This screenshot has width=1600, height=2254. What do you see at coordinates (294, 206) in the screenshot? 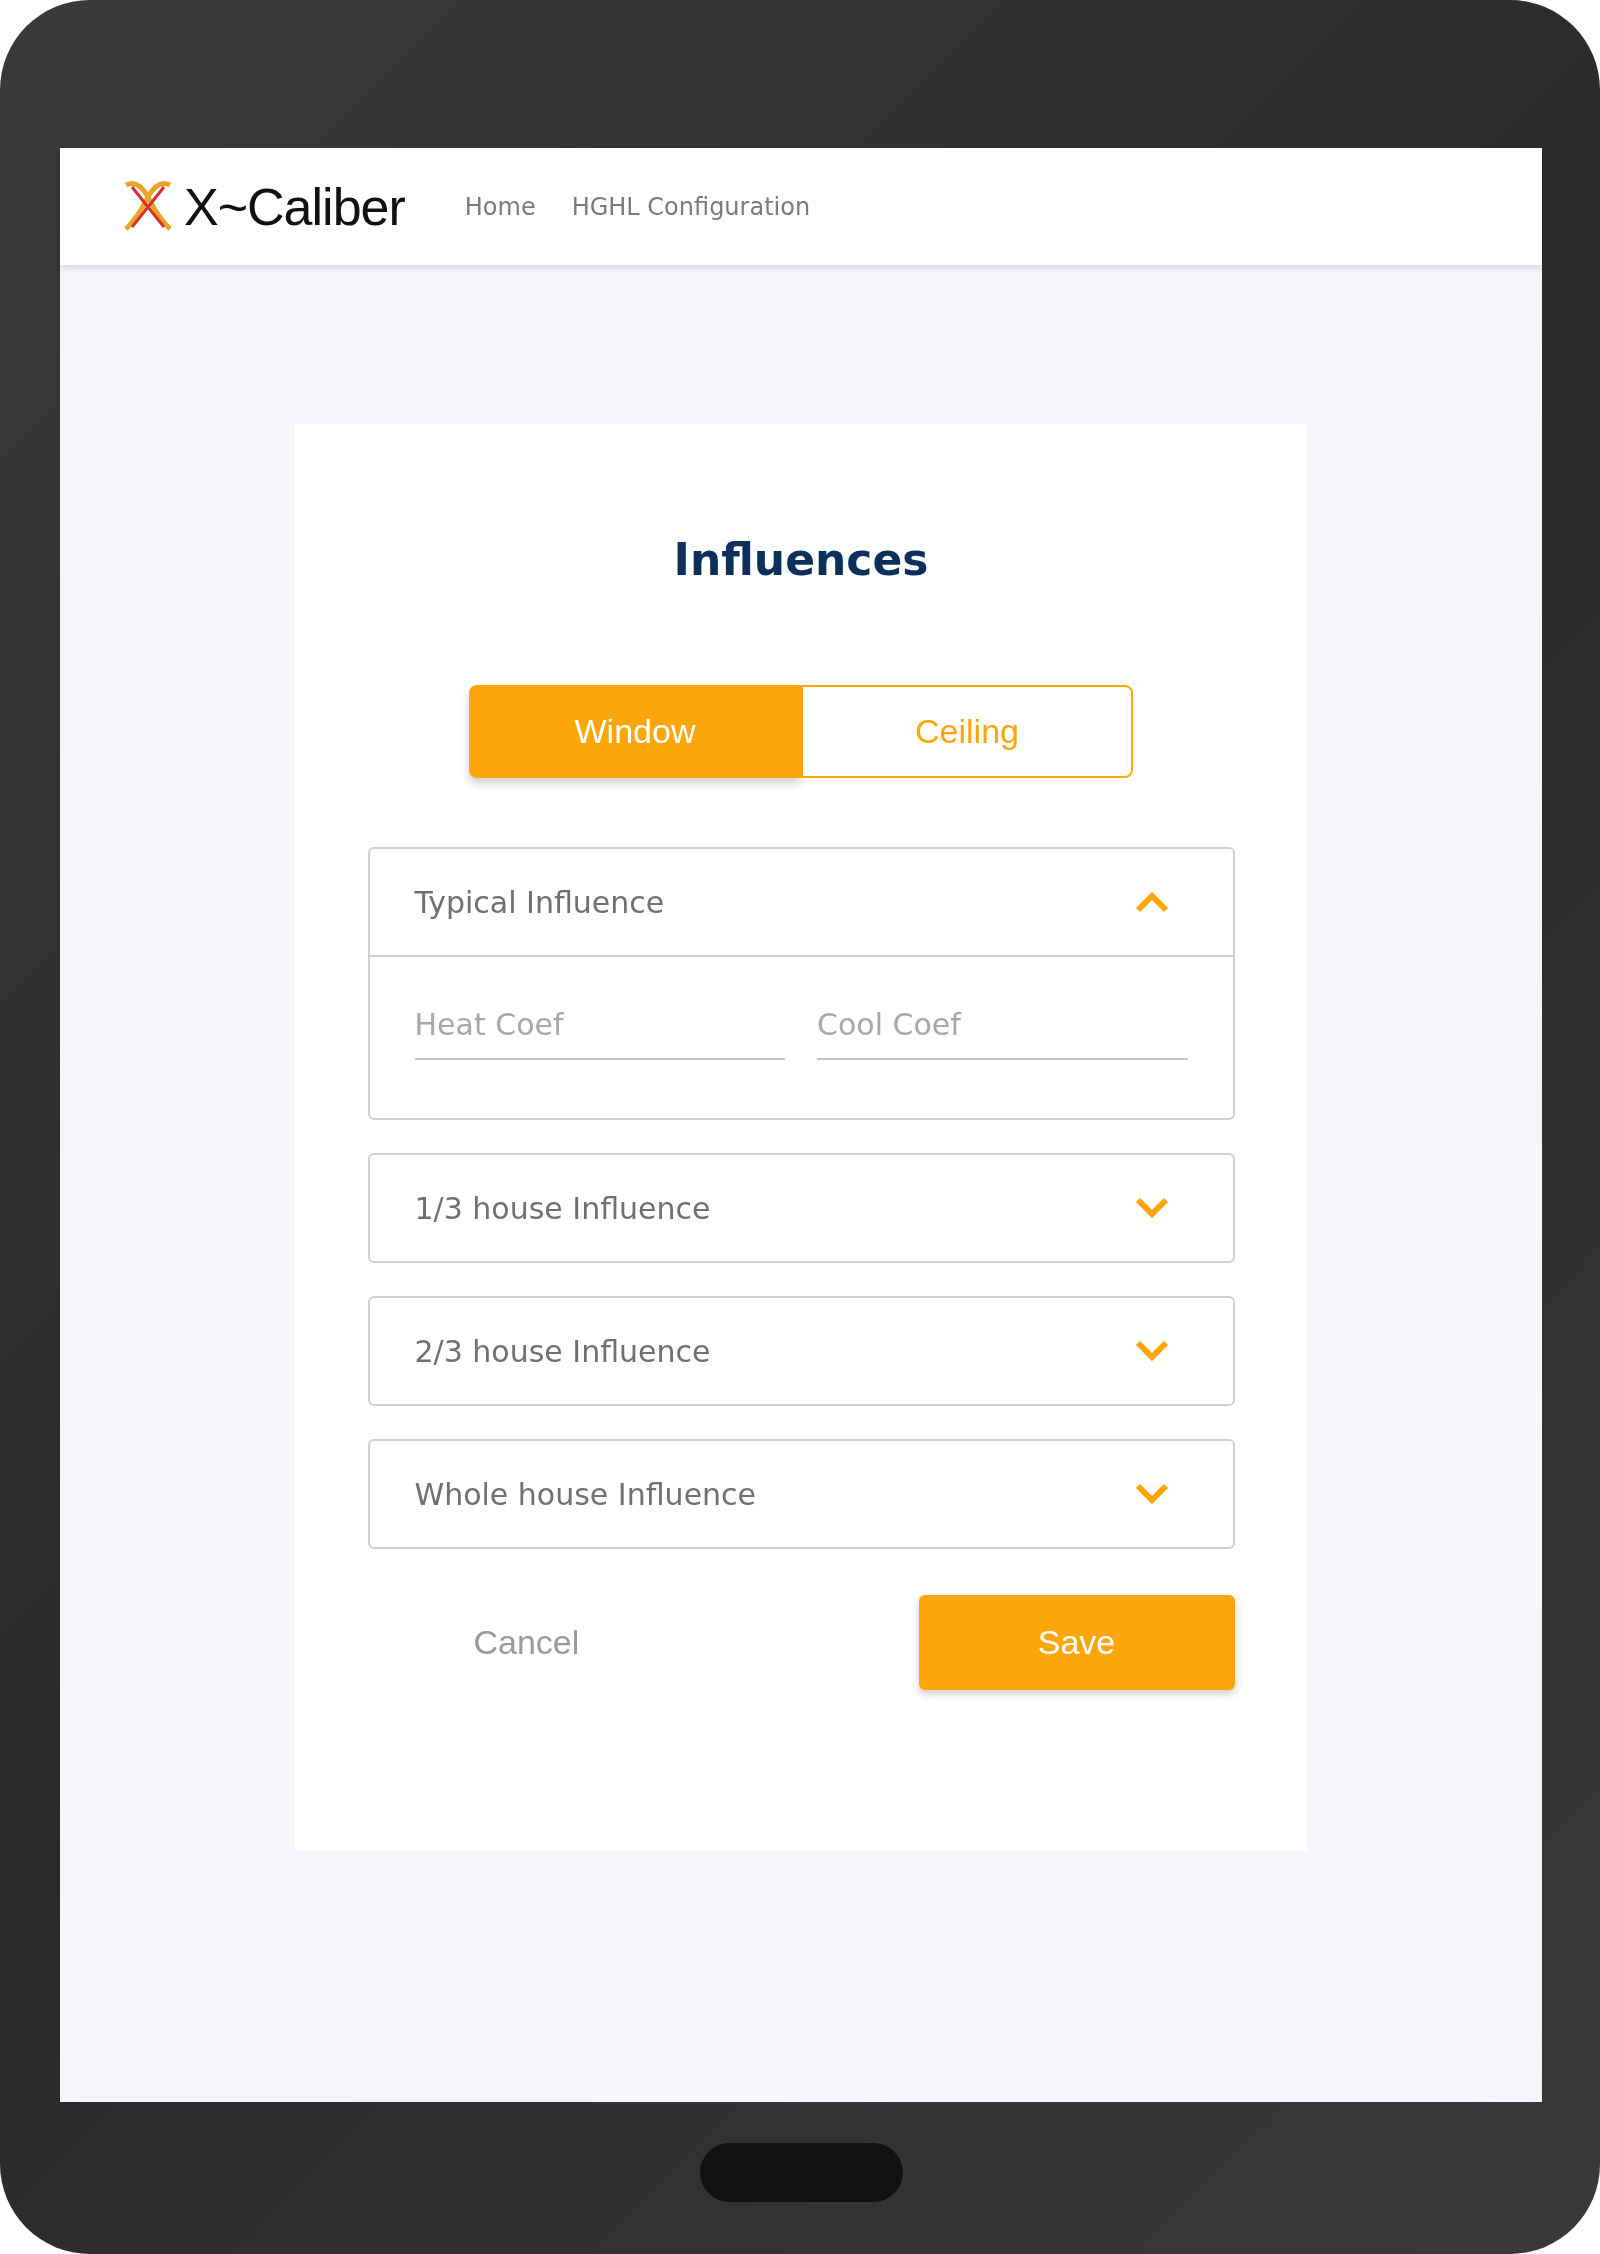
I see `brand-name: X~Caliber` at bounding box center [294, 206].